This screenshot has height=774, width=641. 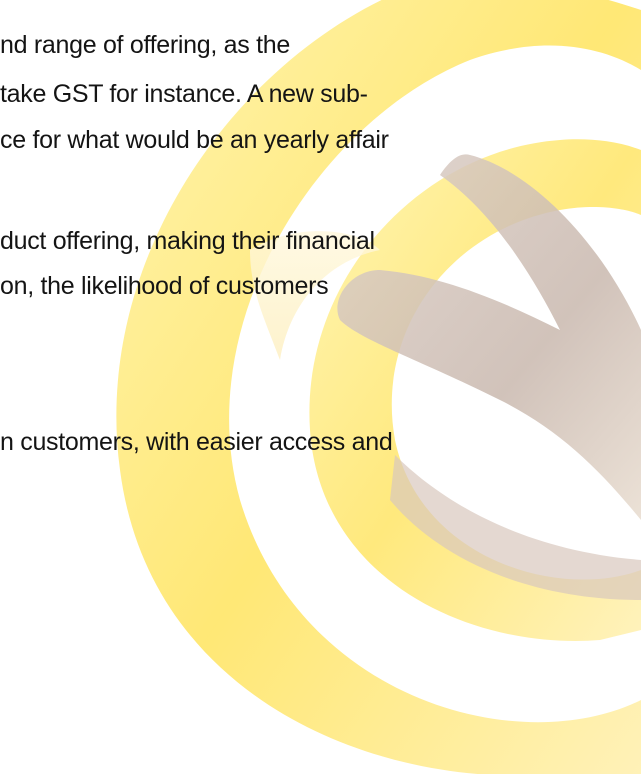 I want to click on text-line: take GST for instance. A new sub-, so click(x=184, y=94).